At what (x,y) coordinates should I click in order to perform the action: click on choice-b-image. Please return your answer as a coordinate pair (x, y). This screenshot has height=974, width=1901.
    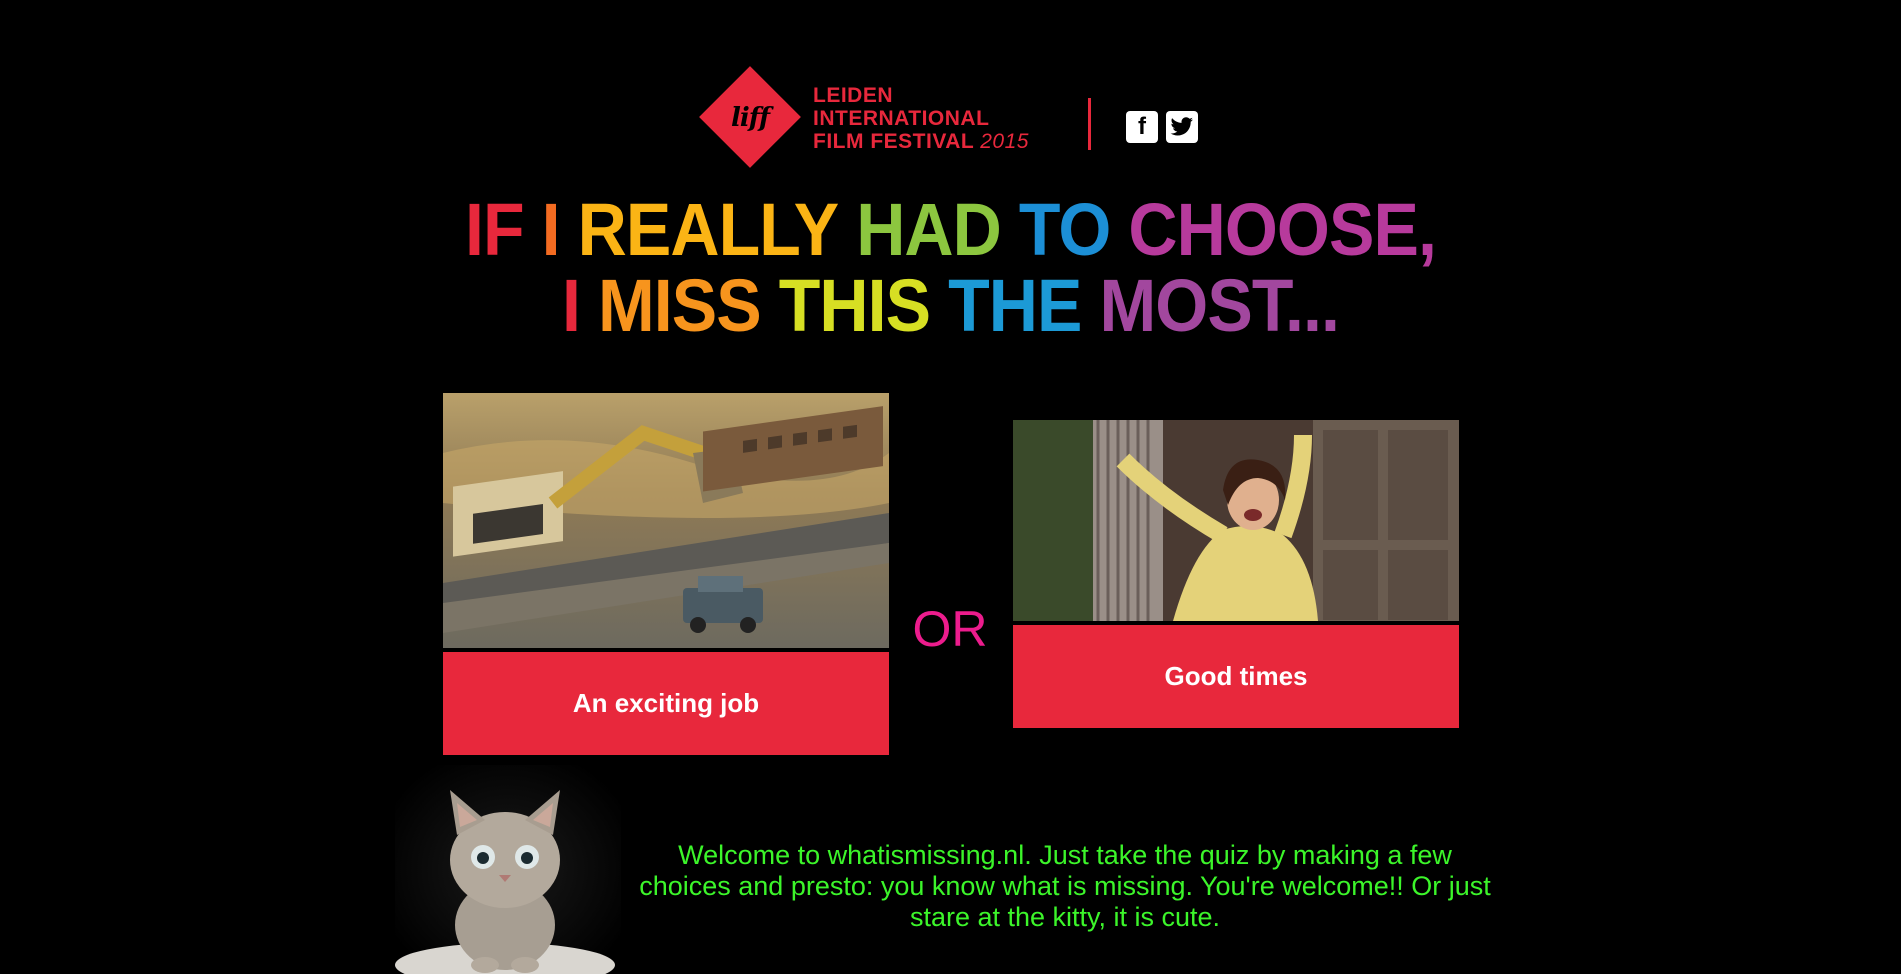
    Looking at the image, I should click on (1236, 520).